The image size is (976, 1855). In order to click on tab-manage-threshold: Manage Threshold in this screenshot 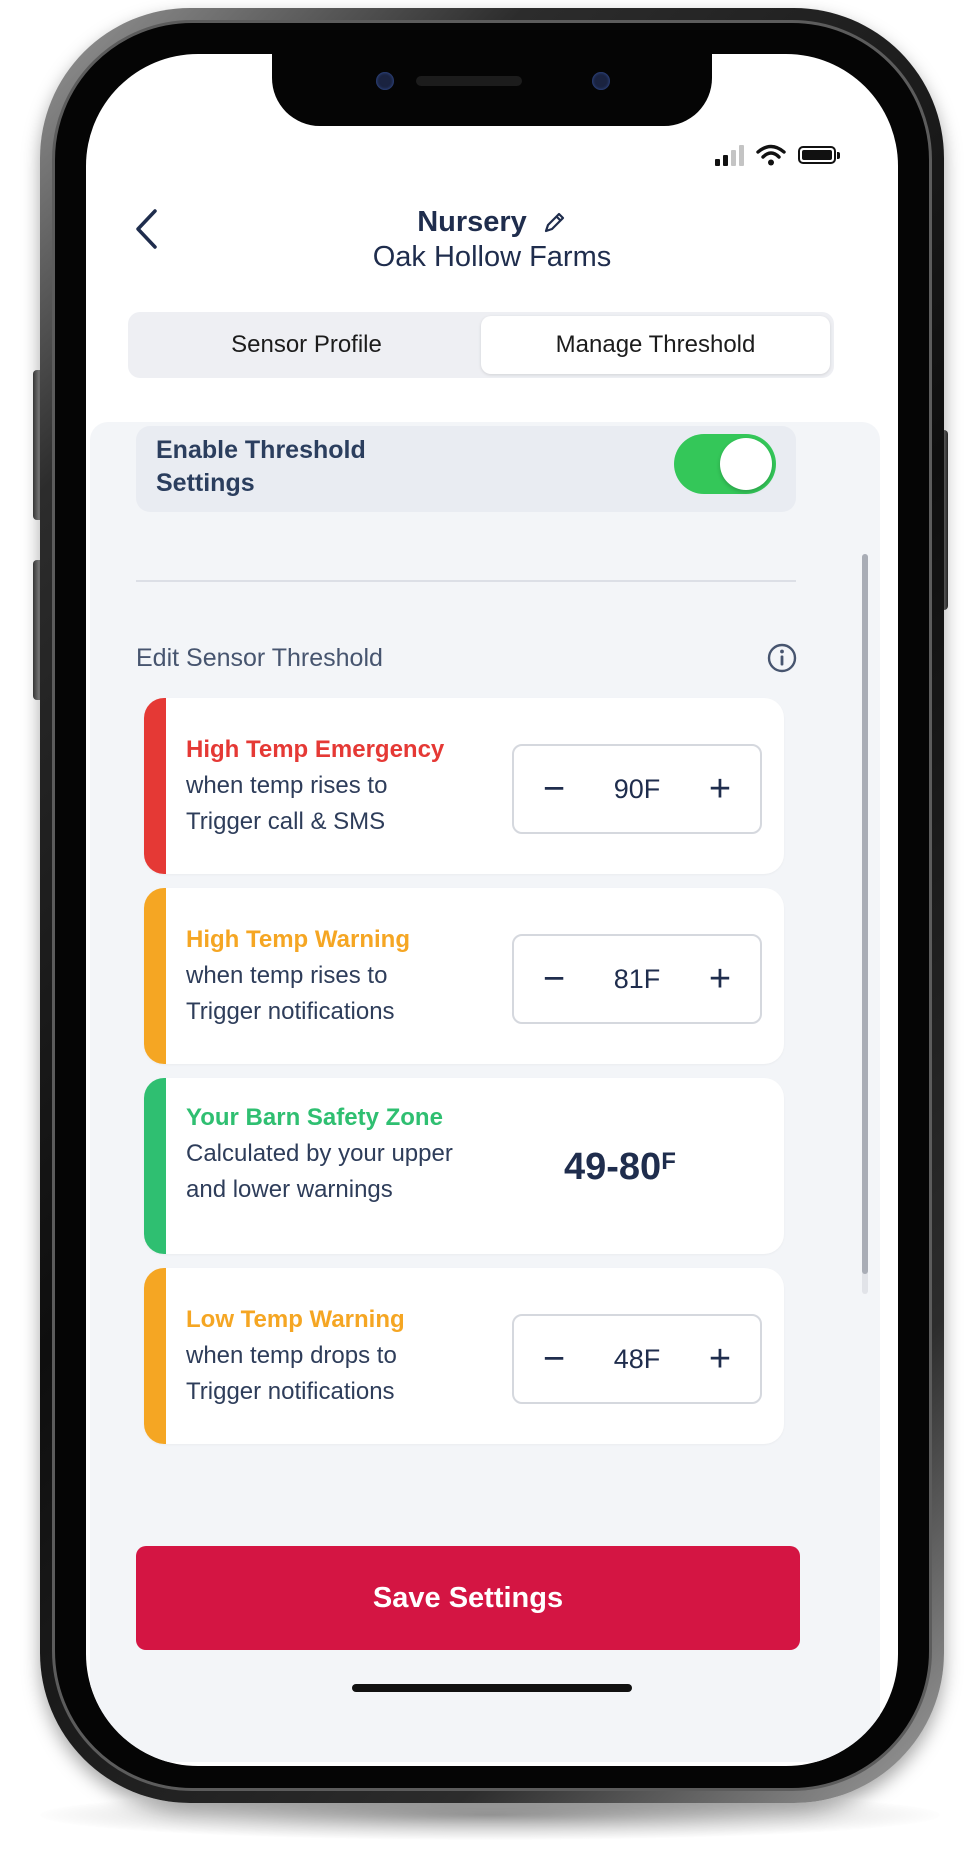, I will do `click(655, 345)`.